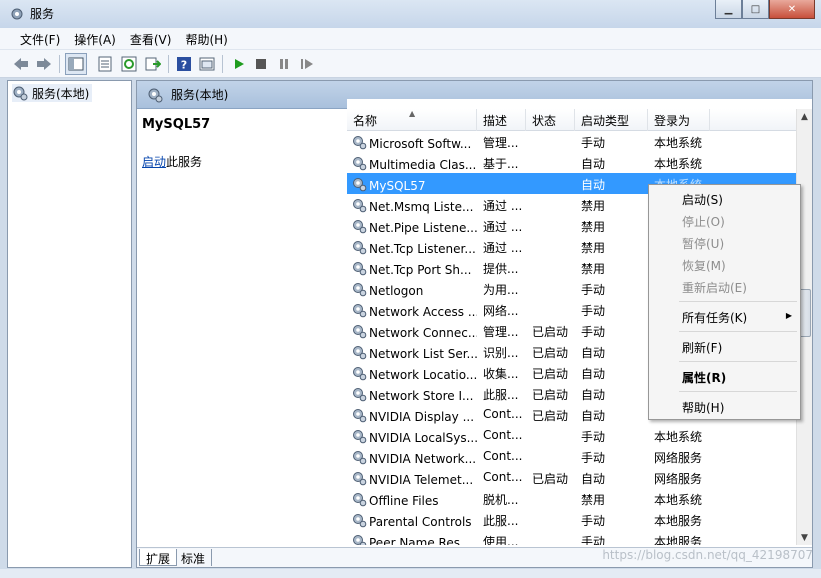  Describe the element at coordinates (44, 64) in the screenshot. I see `forward-arrow-icon` at that location.